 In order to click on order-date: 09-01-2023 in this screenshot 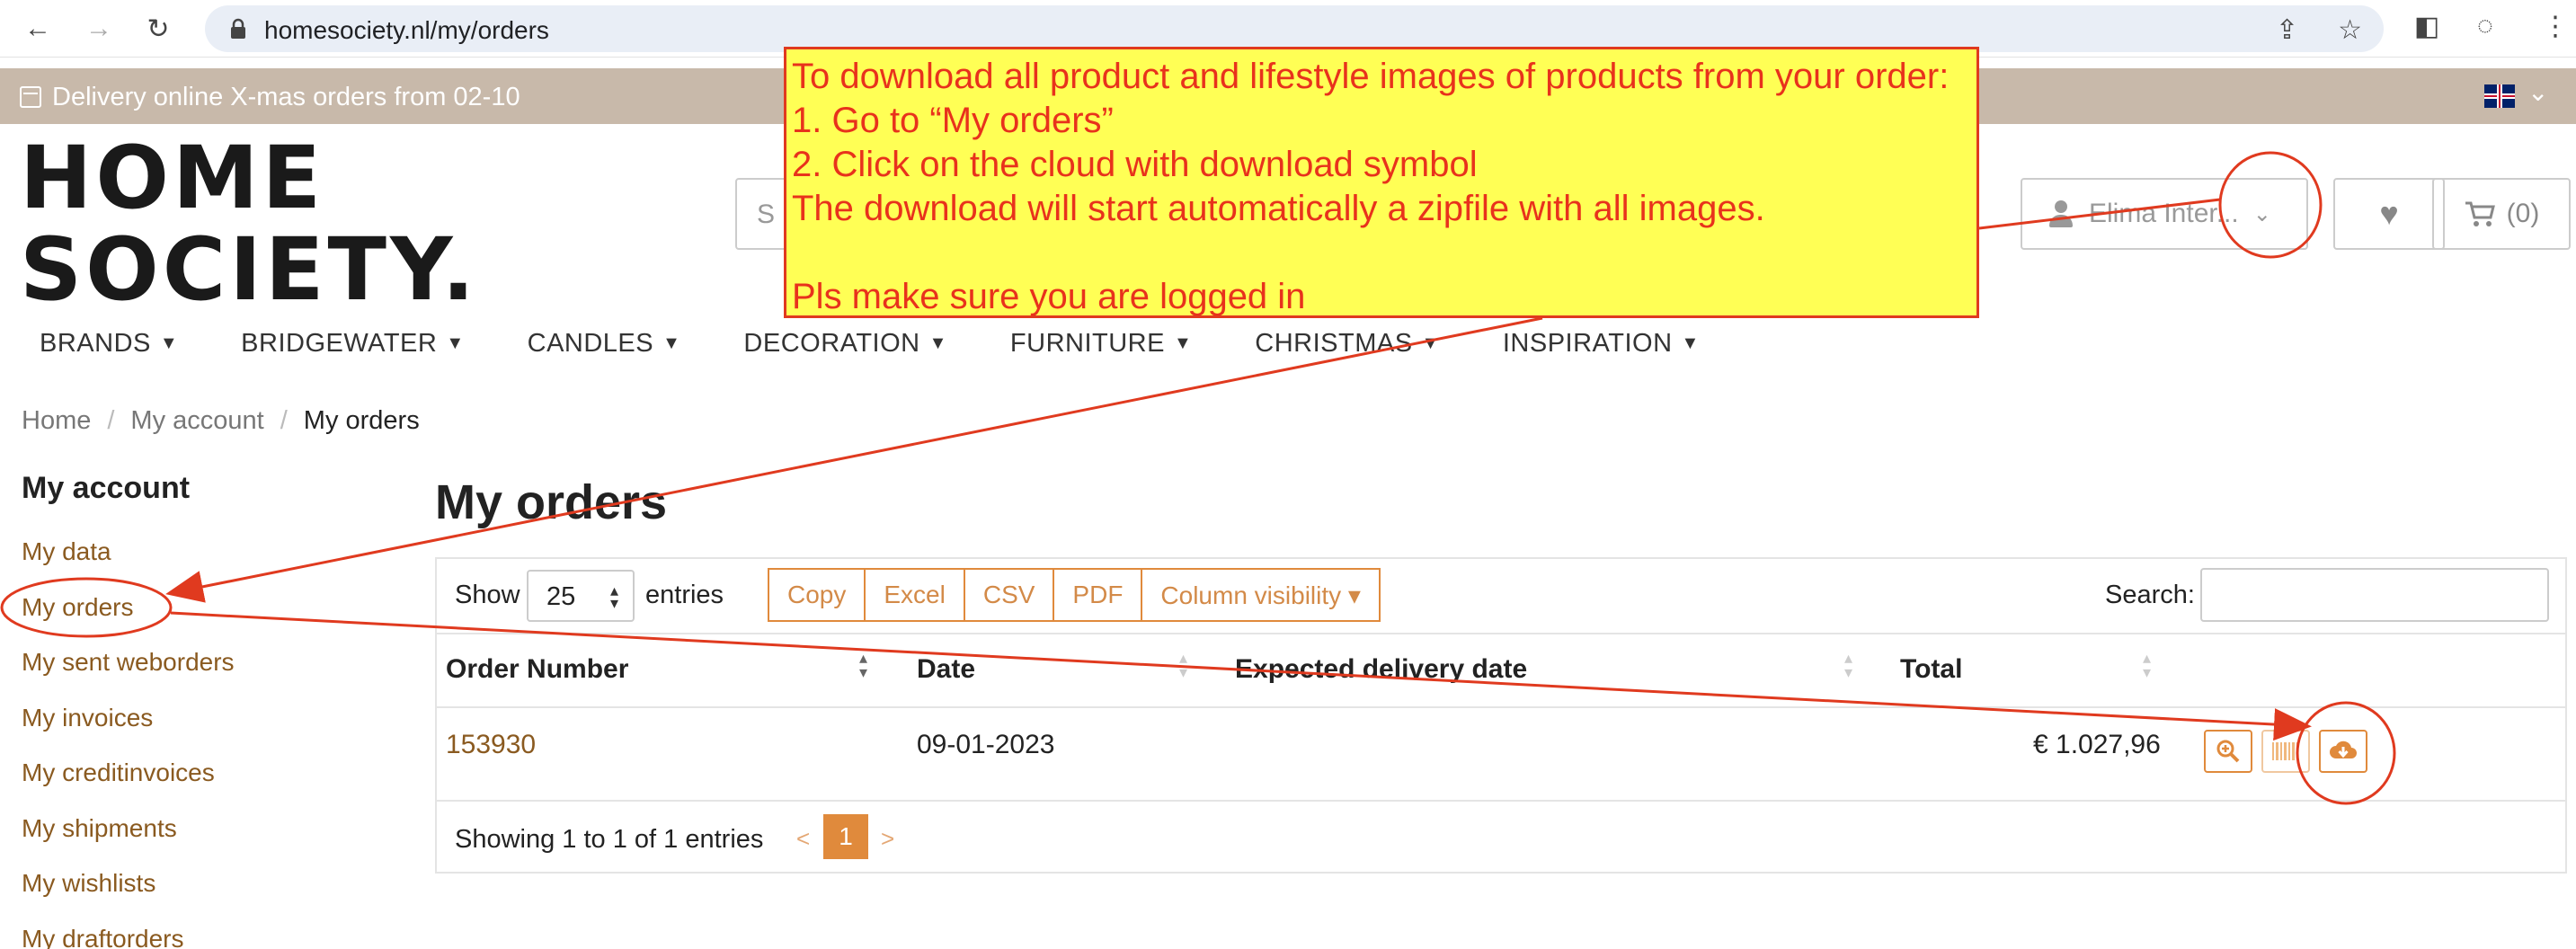, I will do `click(986, 744)`.